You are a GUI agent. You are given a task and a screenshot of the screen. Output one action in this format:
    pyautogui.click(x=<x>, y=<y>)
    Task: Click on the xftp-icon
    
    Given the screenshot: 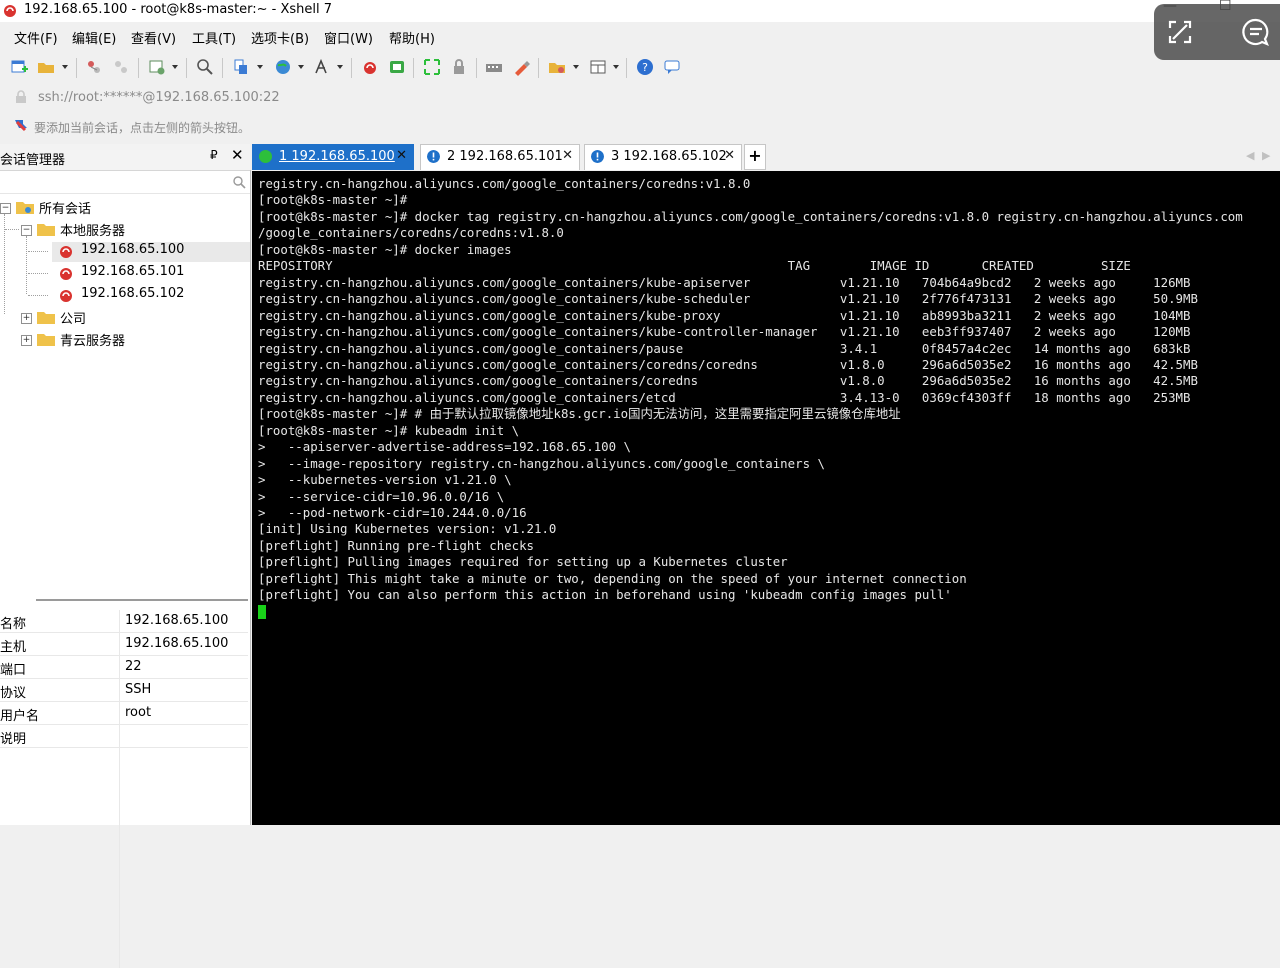 What is the action you would take?
    pyautogui.click(x=397, y=67)
    